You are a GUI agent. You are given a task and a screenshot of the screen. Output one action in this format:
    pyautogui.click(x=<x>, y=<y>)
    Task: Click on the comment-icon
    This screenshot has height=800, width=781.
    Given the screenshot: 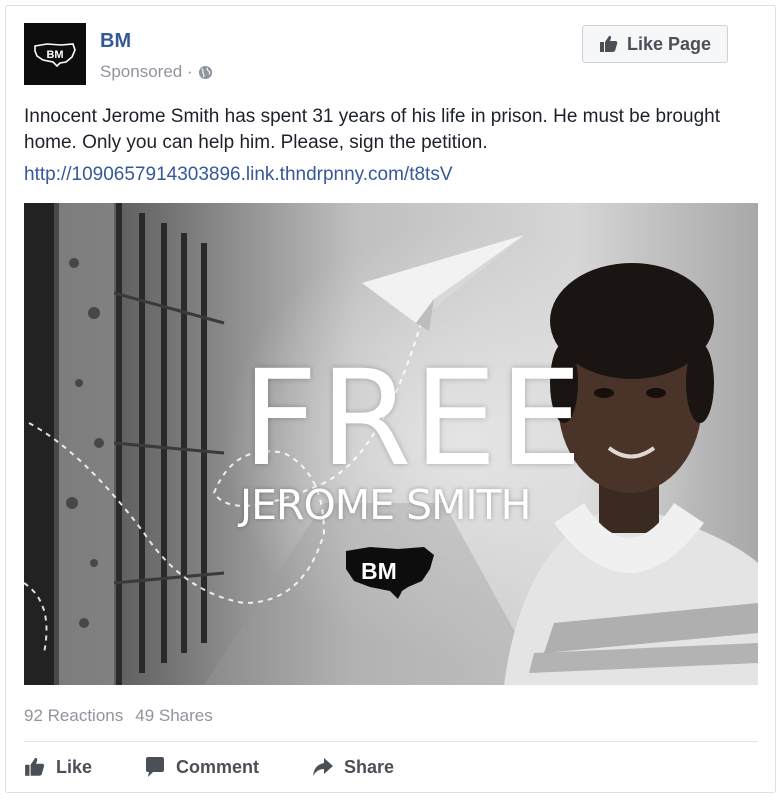 What is the action you would take?
    pyautogui.click(x=155, y=767)
    